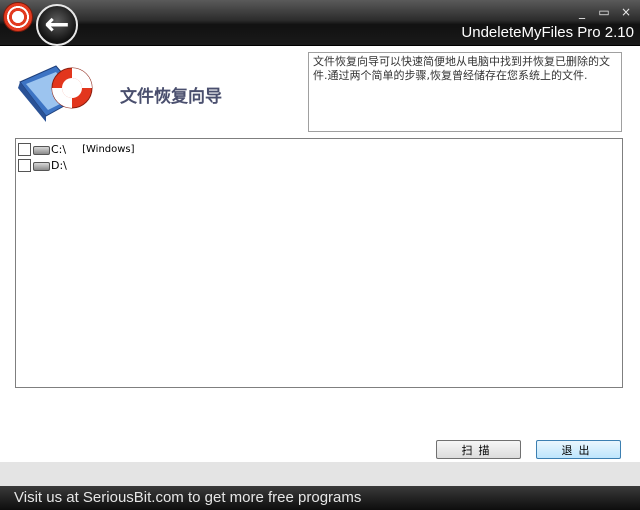  What do you see at coordinates (582, 12) in the screenshot?
I see `minimize-button: _` at bounding box center [582, 12].